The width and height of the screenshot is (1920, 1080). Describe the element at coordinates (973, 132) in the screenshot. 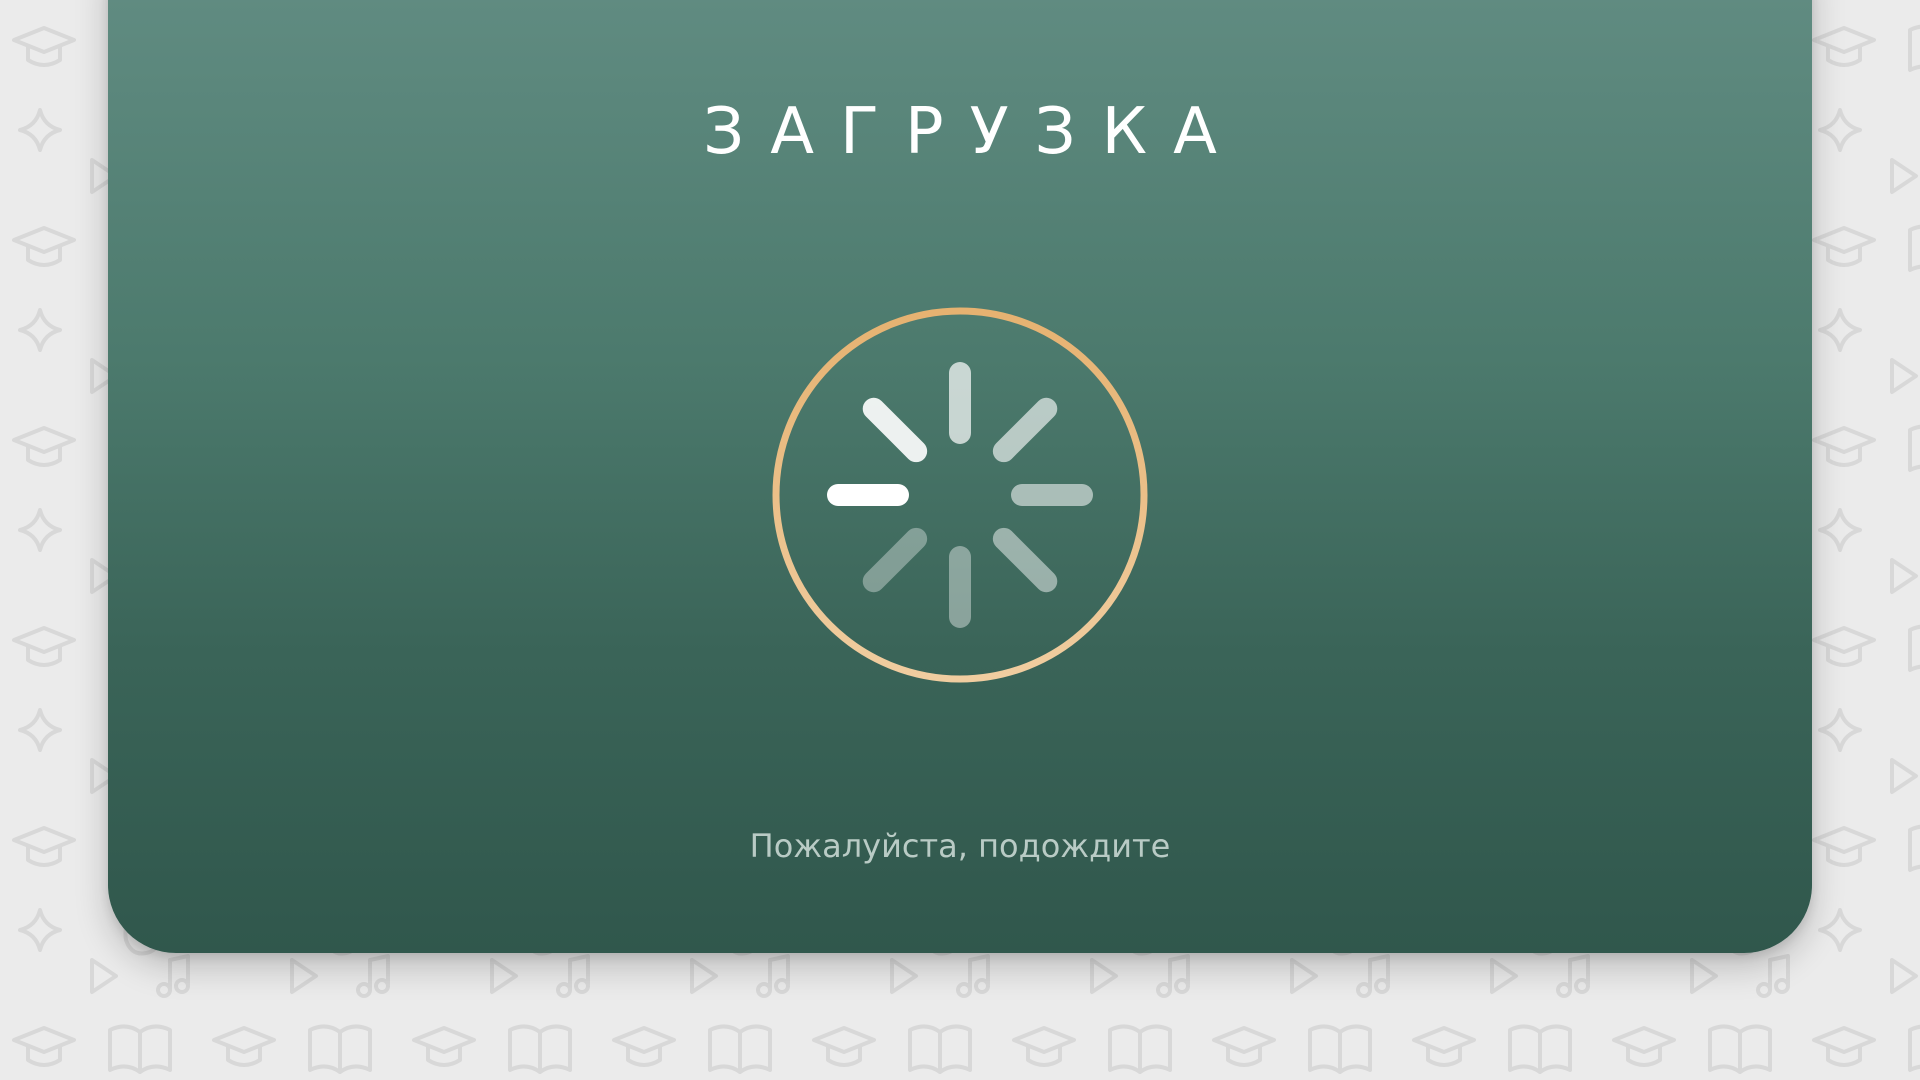

I see `loading-title: ЗАГРУЗКА` at that location.